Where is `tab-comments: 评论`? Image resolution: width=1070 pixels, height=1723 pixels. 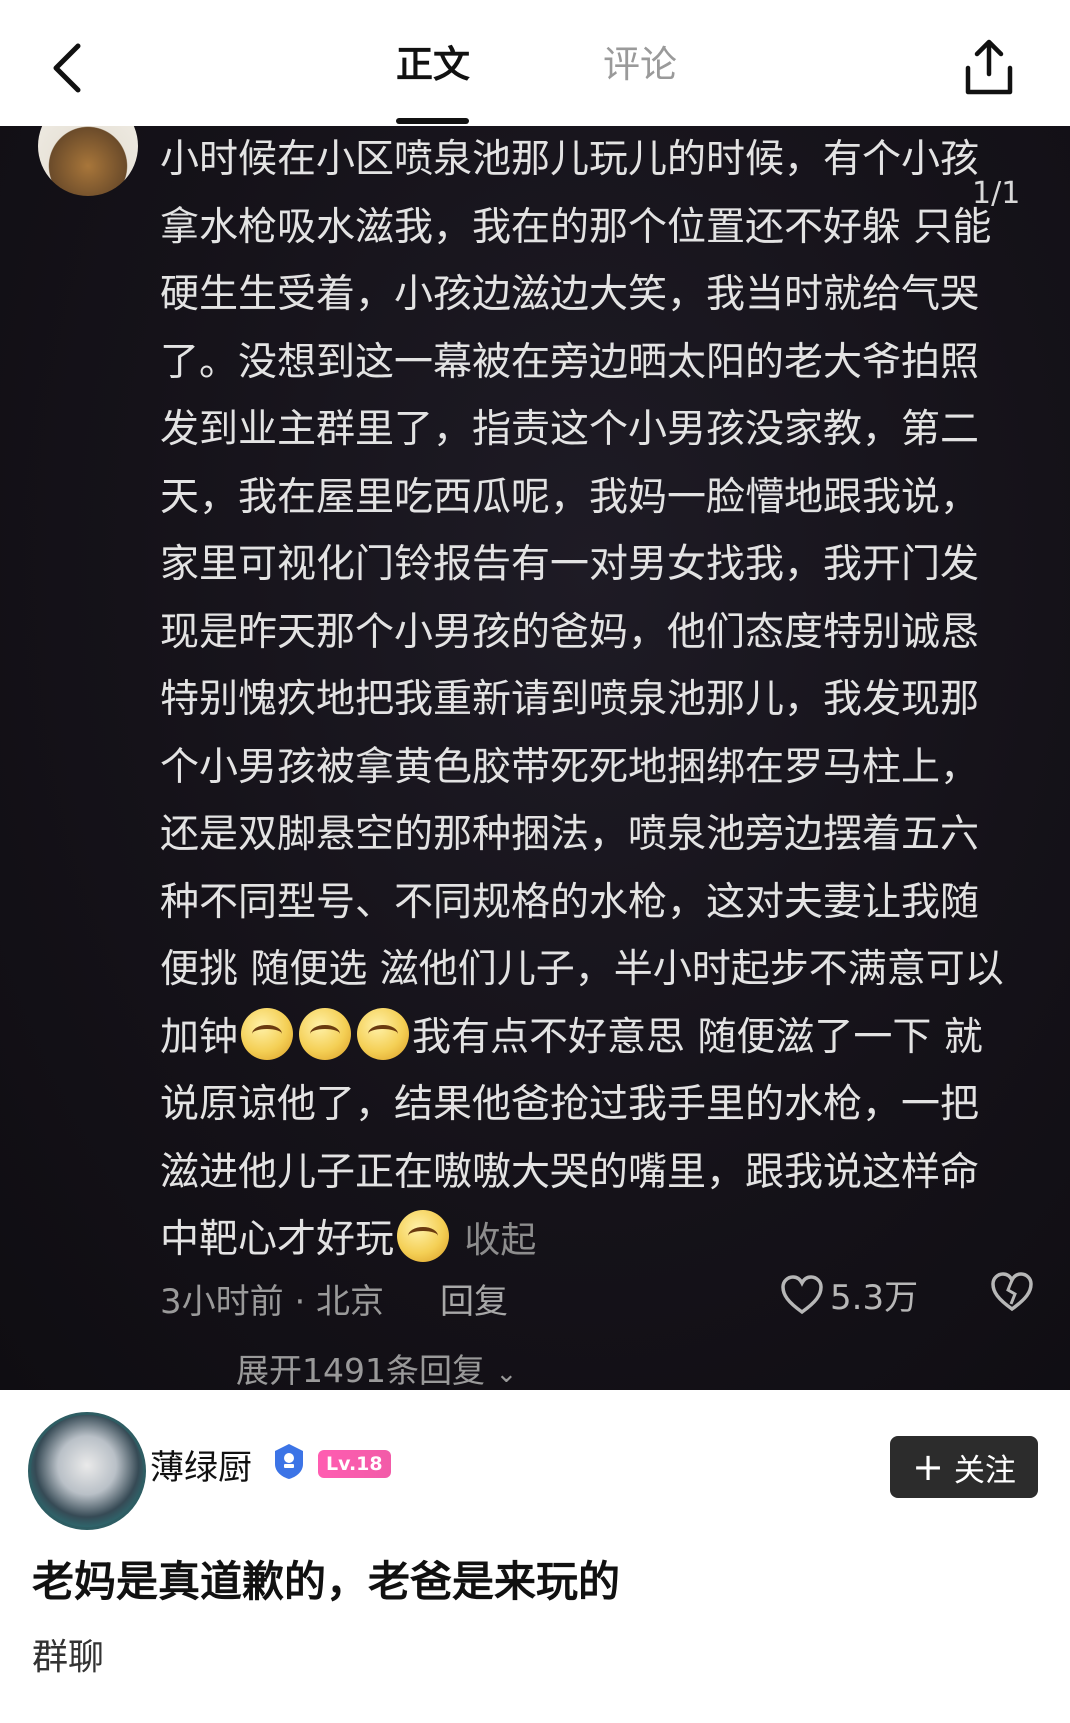
tab-comments: 评论 is located at coordinates (640, 65).